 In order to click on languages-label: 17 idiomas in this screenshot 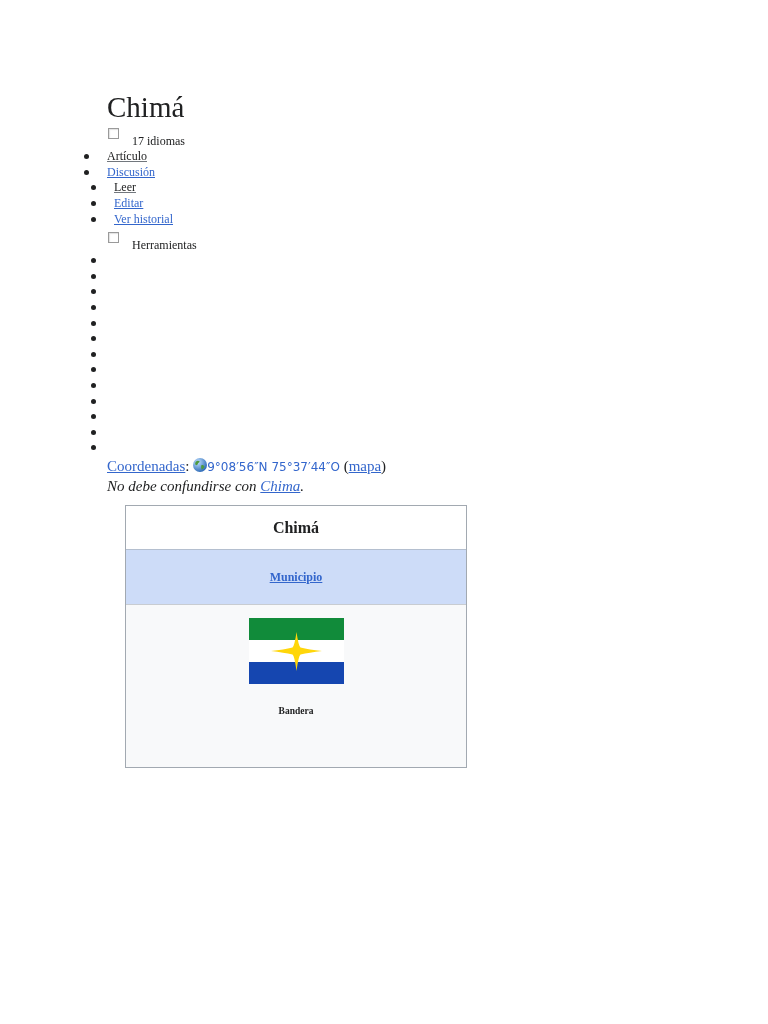, I will do `click(158, 141)`.